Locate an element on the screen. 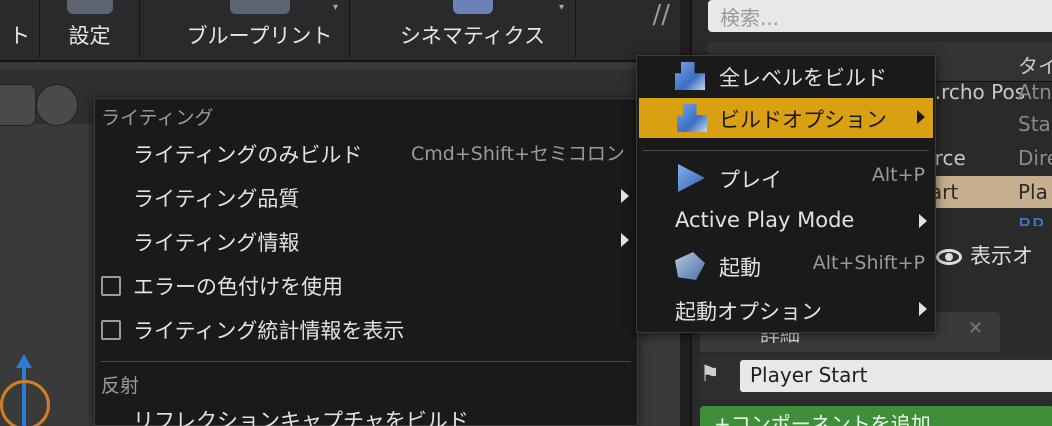  cinematics-button: ▾ シネマティクス is located at coordinates (473, 29).